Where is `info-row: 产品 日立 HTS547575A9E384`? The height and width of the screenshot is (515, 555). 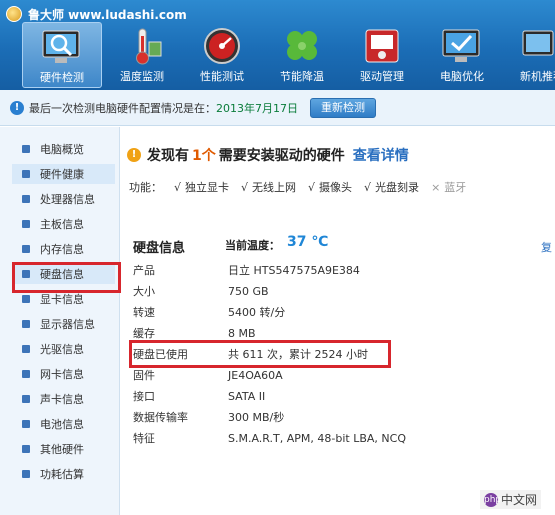
info-row: 产品 日立 HTS547575A9E384 is located at coordinates (246, 270).